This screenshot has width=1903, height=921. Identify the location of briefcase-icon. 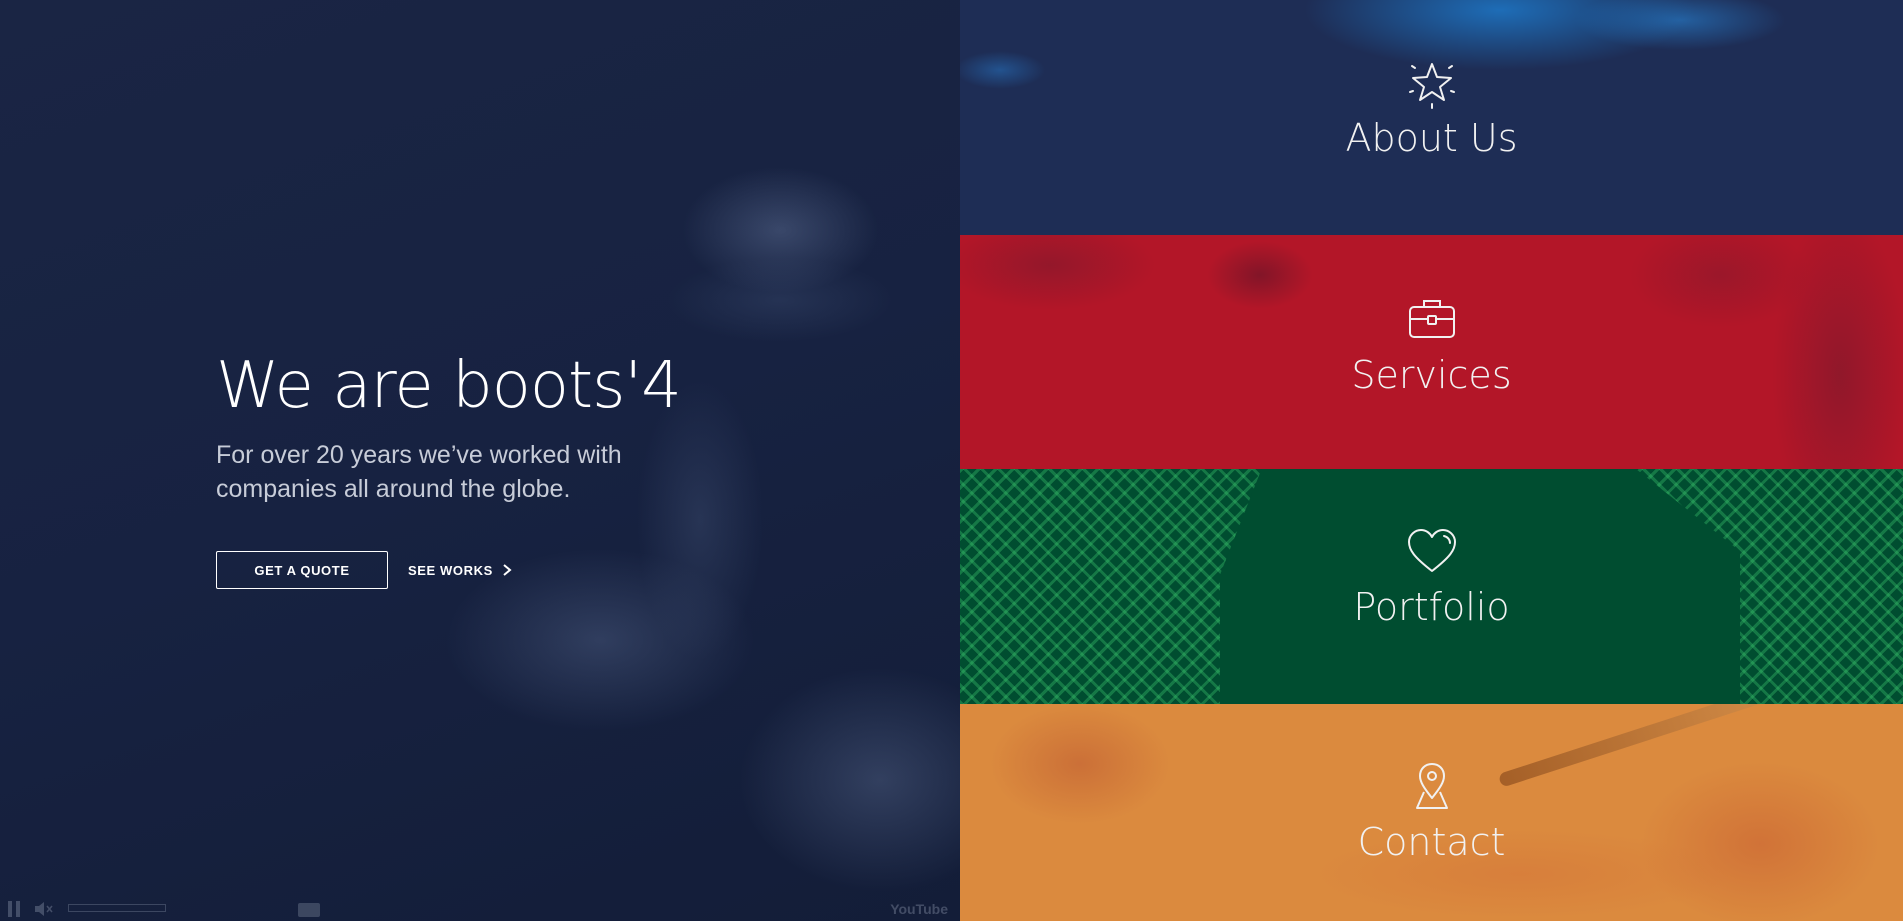
(1431, 319).